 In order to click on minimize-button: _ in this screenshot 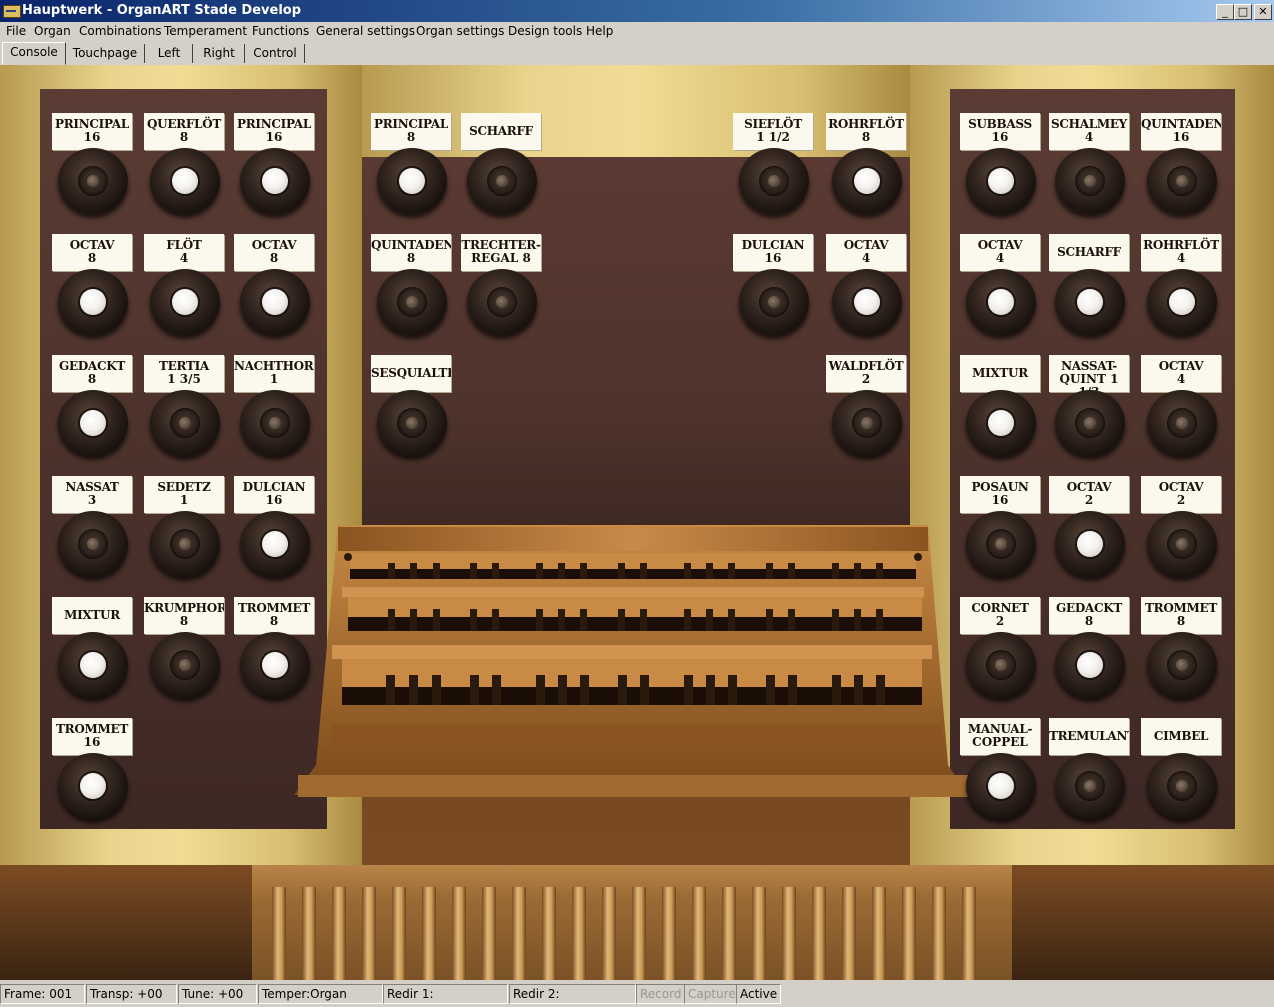, I will do `click(1225, 12)`.